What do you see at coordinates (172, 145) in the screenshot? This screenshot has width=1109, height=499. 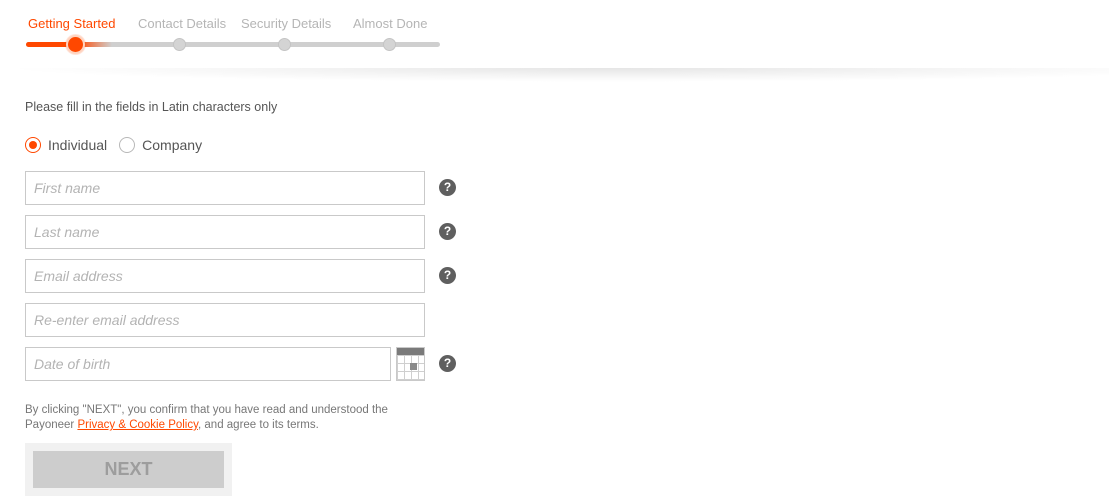 I see `company-radio-label: Company` at bounding box center [172, 145].